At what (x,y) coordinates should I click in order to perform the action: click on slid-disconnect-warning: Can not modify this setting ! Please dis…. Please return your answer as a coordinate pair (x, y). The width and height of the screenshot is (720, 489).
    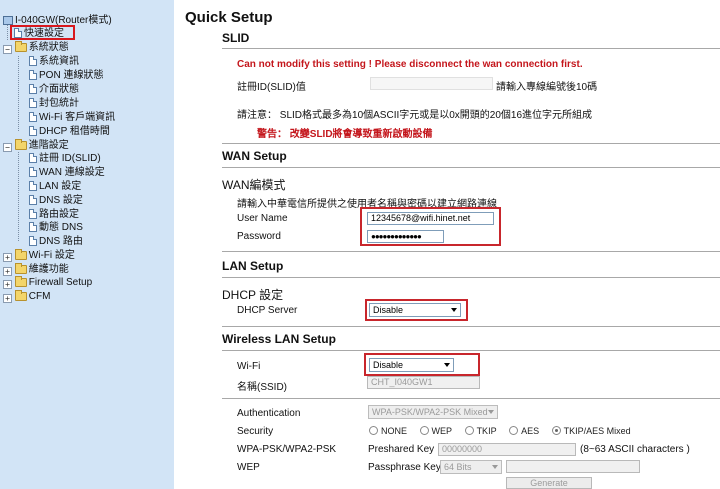
    Looking at the image, I should click on (410, 64).